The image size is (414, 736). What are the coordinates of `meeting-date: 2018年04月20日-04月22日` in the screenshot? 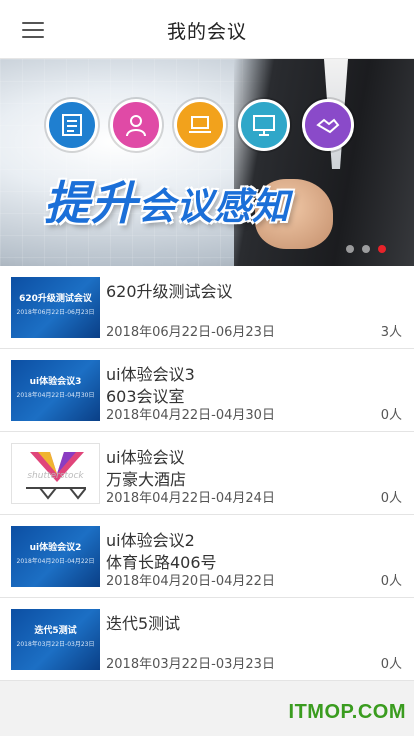 It's located at (190, 581).